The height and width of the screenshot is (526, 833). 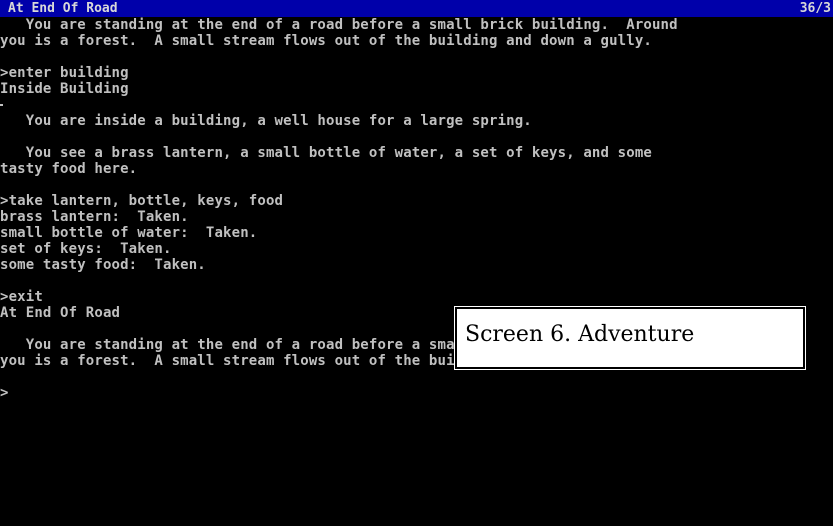 I want to click on transcript-line: some tasty food: Taken., so click(x=103, y=265).